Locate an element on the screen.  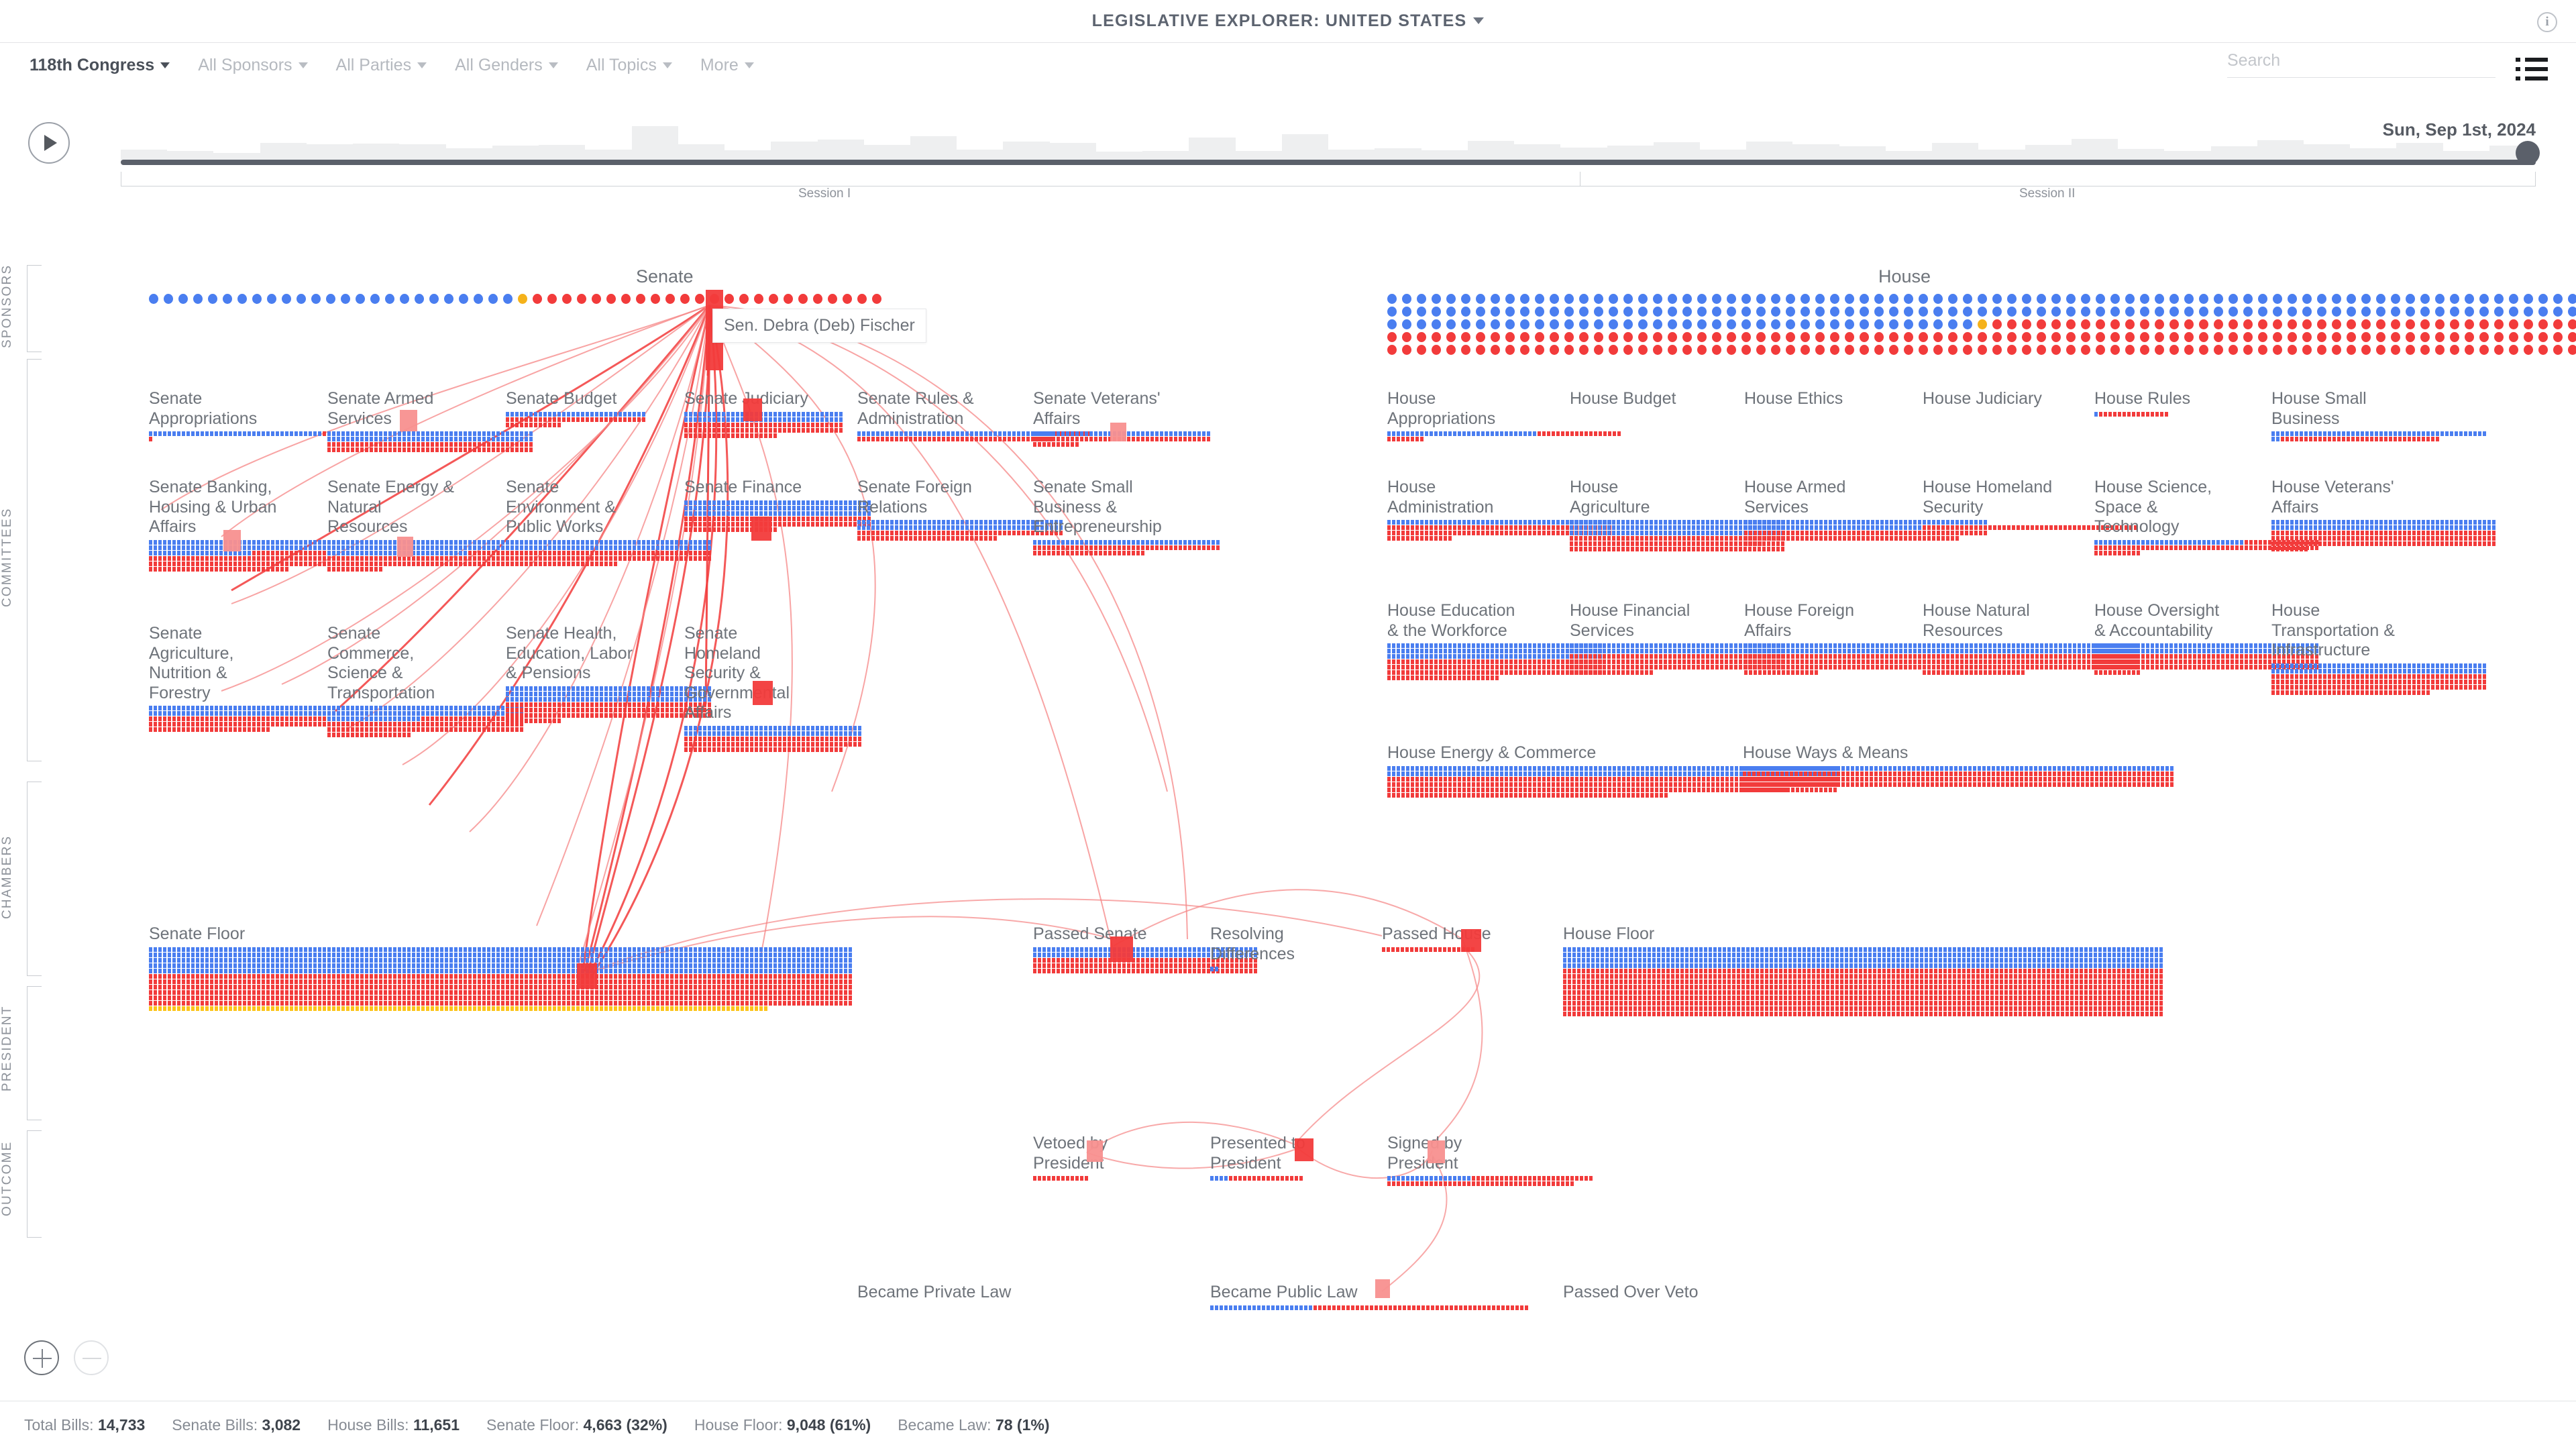
committee-house-appropriations: House Appropriations is located at coordinates (1504, 415).